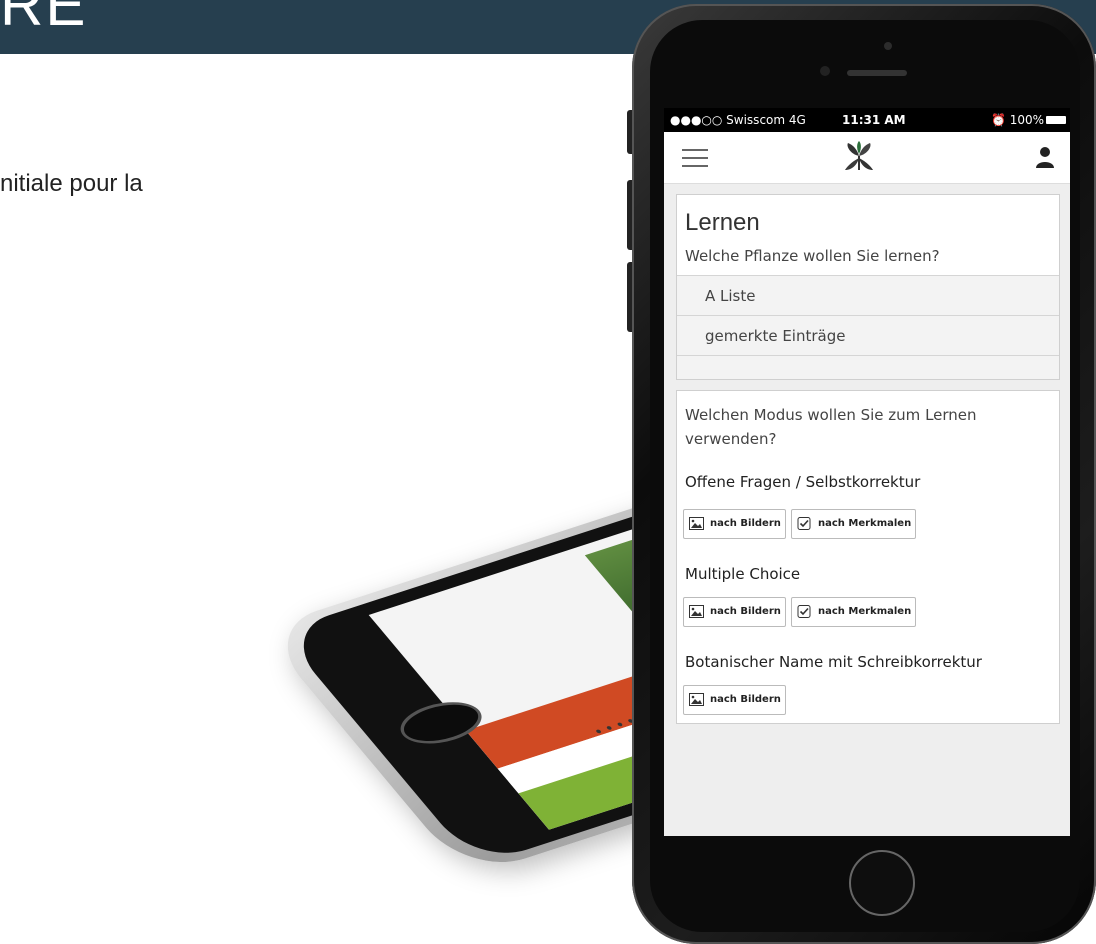 The height and width of the screenshot is (944, 1096). I want to click on user-icon, so click(1045, 157).